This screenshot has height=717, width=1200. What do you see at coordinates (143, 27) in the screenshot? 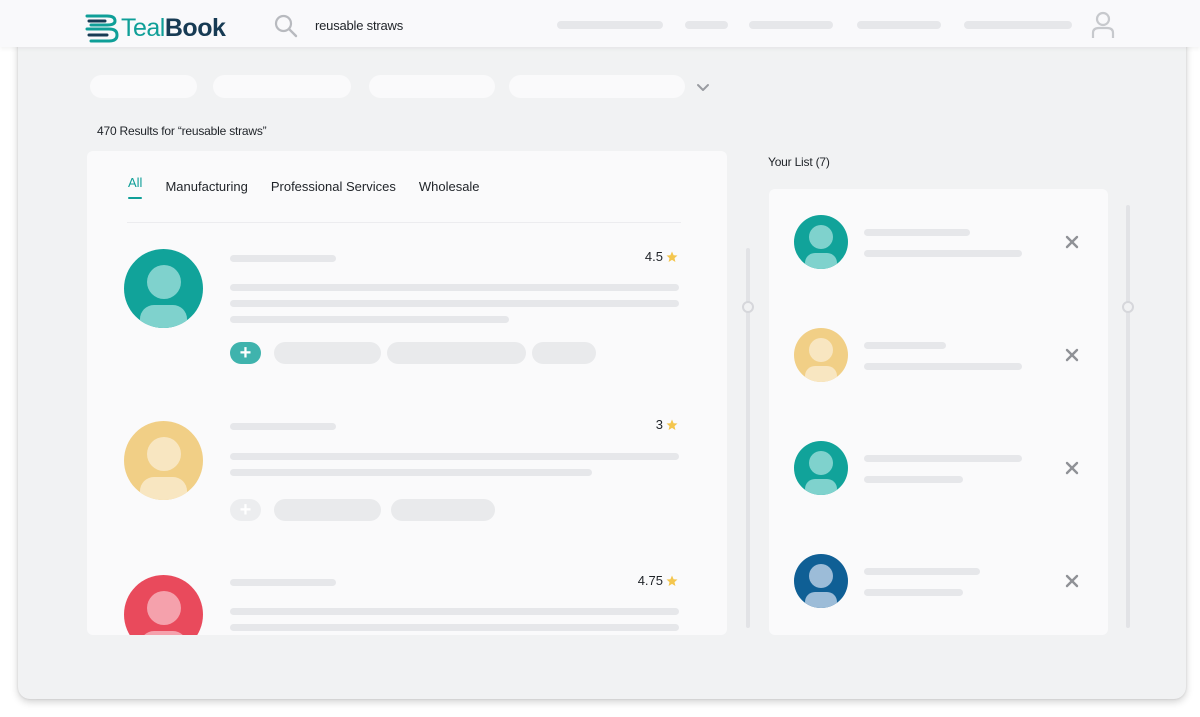
I see `brand-part-teal: Teal` at bounding box center [143, 27].